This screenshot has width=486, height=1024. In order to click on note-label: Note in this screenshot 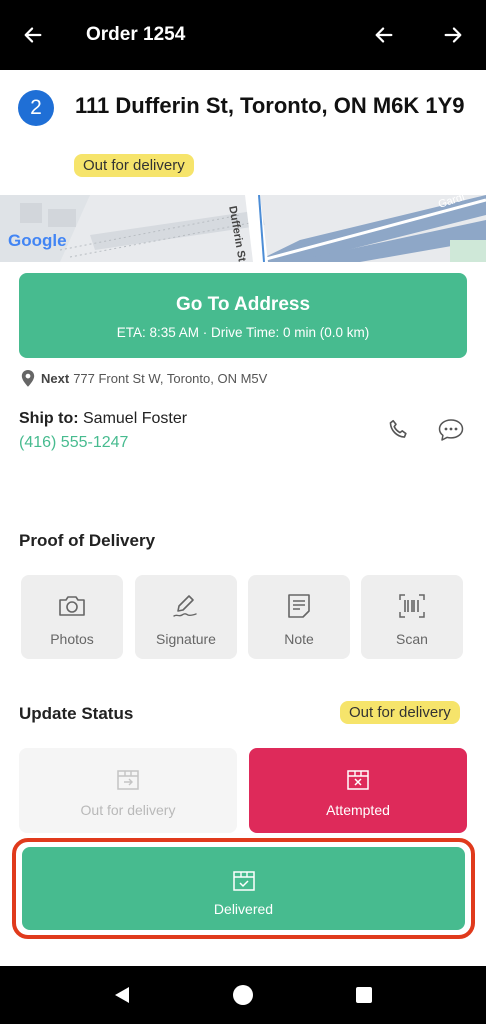, I will do `click(299, 639)`.